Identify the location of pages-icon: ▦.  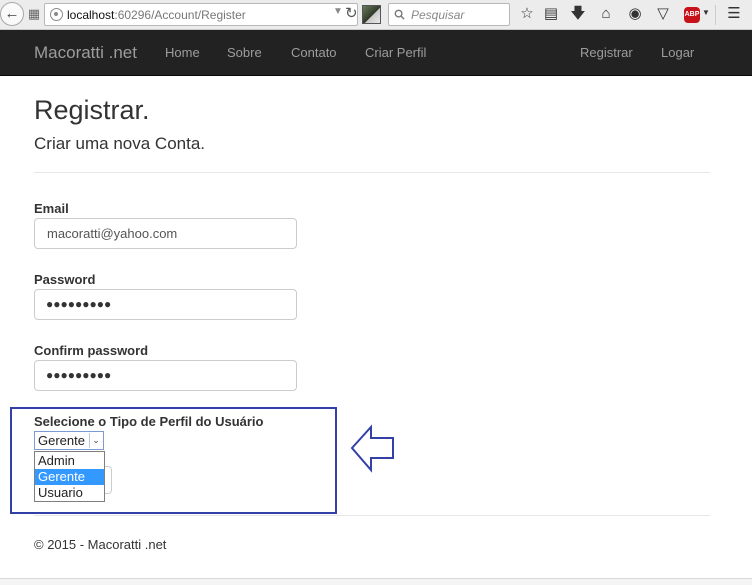
(34, 14).